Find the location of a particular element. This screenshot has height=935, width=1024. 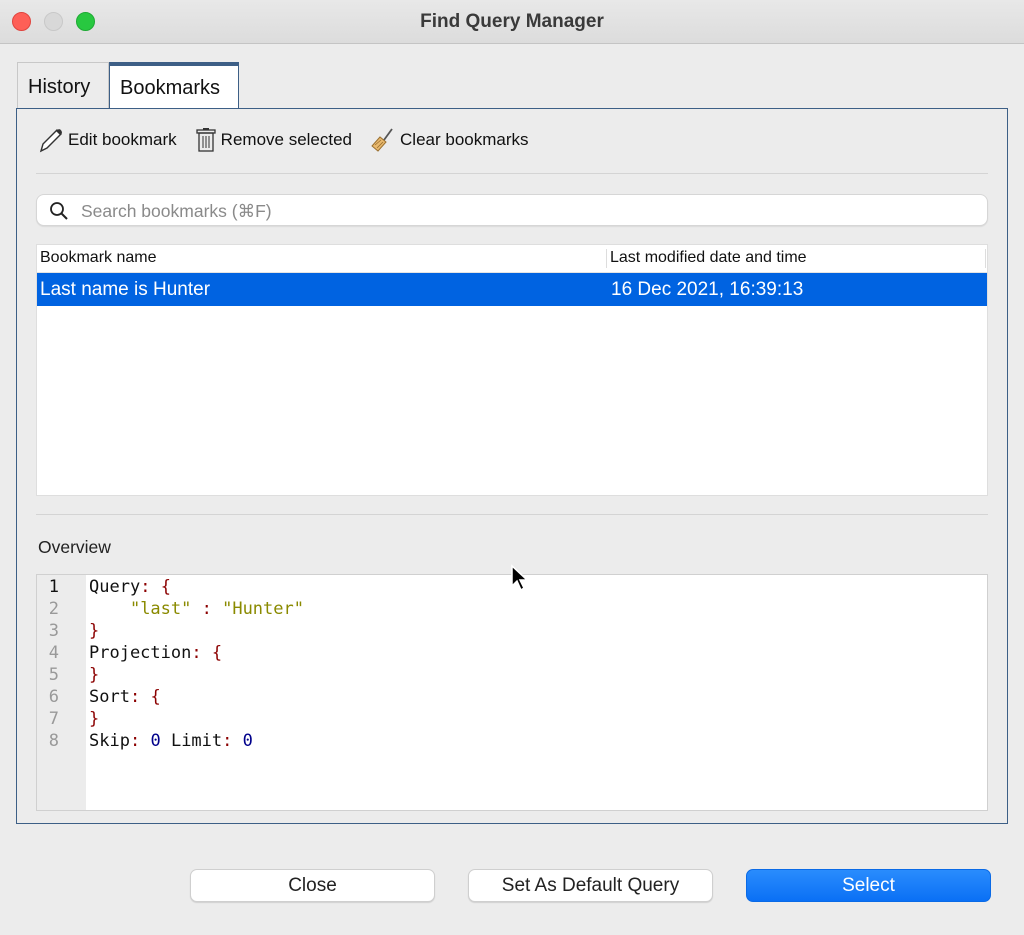

splitter-handle is located at coordinates (512, 514).